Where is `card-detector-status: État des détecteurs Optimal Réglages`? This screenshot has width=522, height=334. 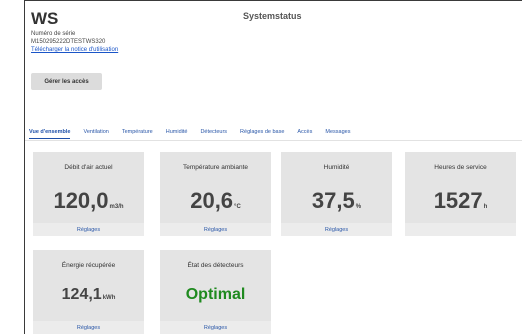 card-detector-status: État des détecteurs Optimal Réglages is located at coordinates (215, 292).